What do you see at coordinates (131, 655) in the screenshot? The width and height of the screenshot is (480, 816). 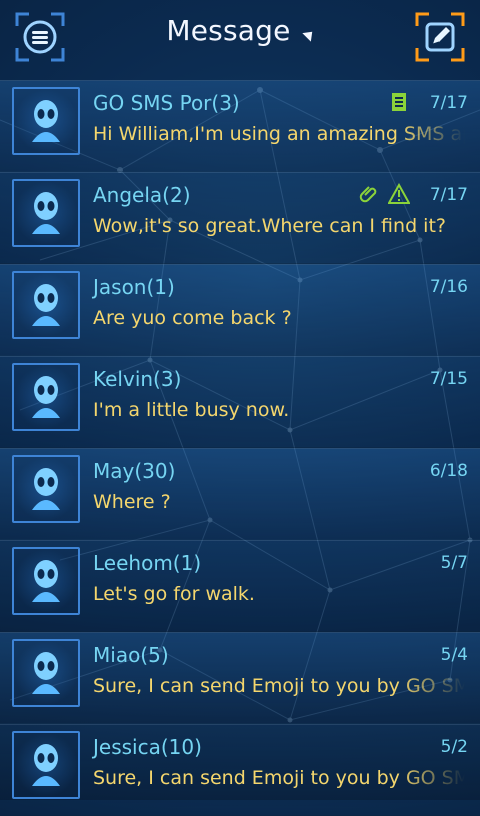 I see `contact-name: Miao(5)` at bounding box center [131, 655].